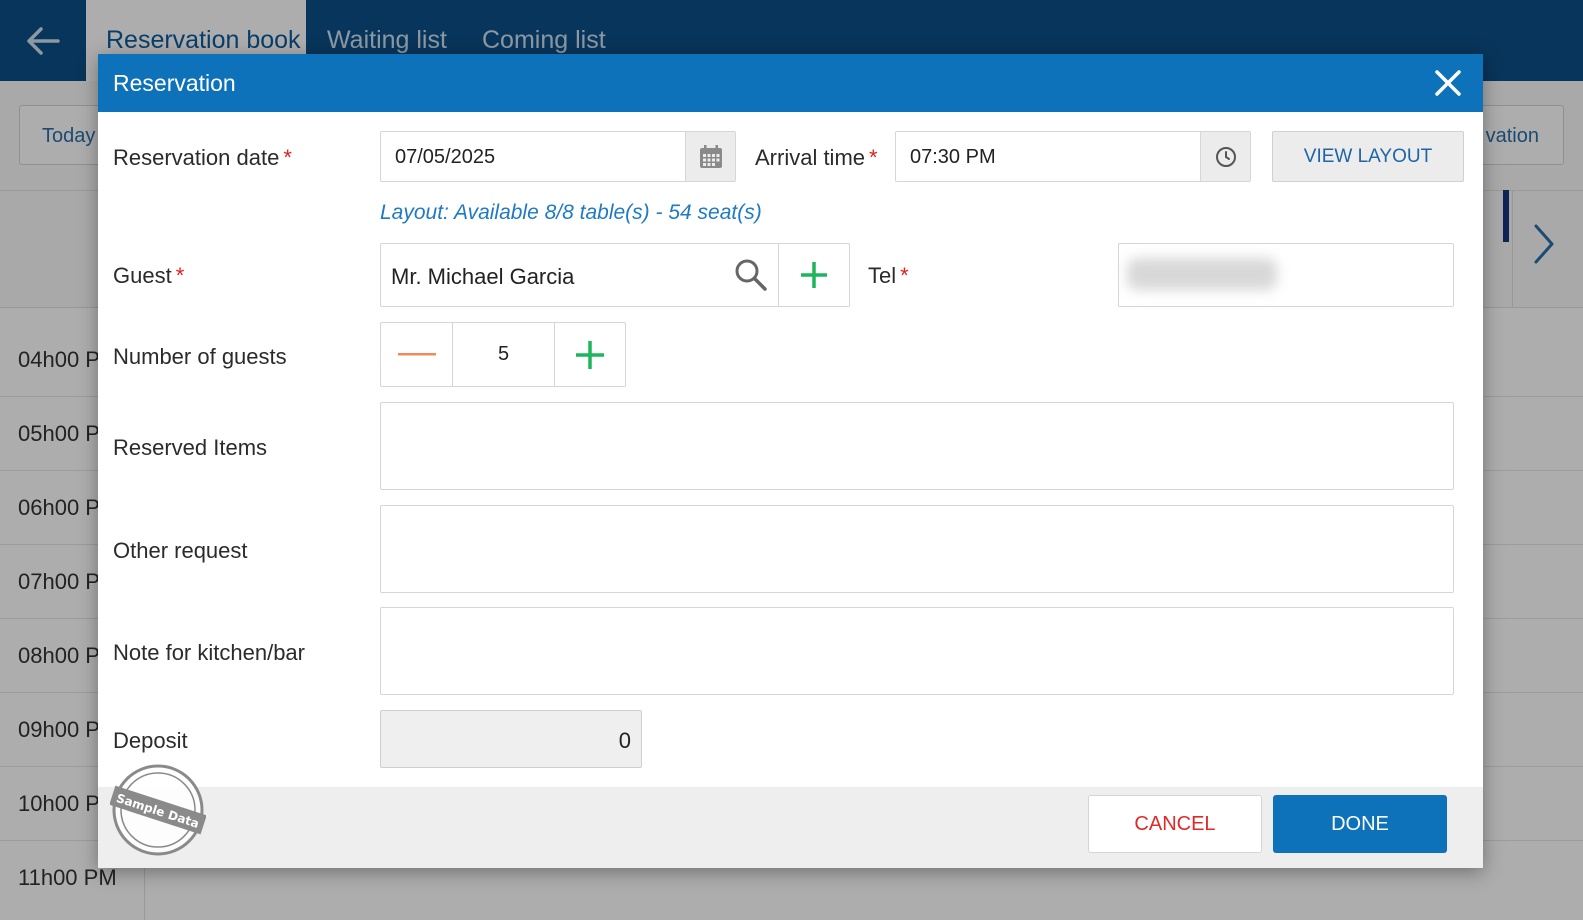 The height and width of the screenshot is (920, 1583). Describe the element at coordinates (790, 83) in the screenshot. I see `dialog-header: Reservation` at that location.